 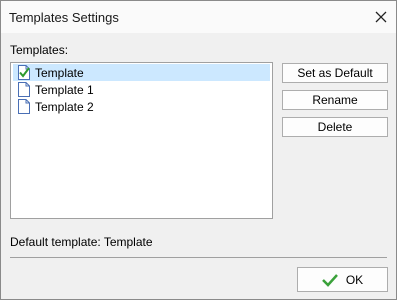 I want to click on rename-button: Rename, so click(x=335, y=100).